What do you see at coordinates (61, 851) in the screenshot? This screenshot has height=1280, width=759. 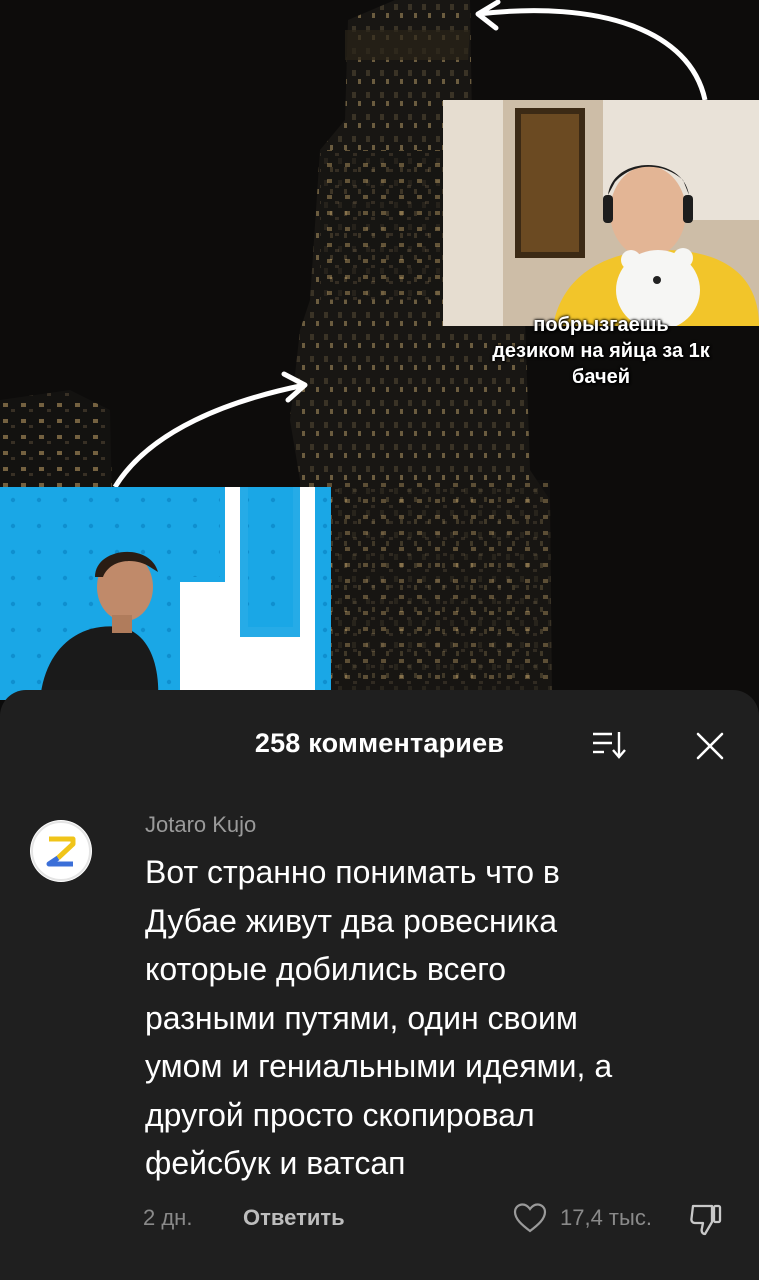 I see `avatar` at bounding box center [61, 851].